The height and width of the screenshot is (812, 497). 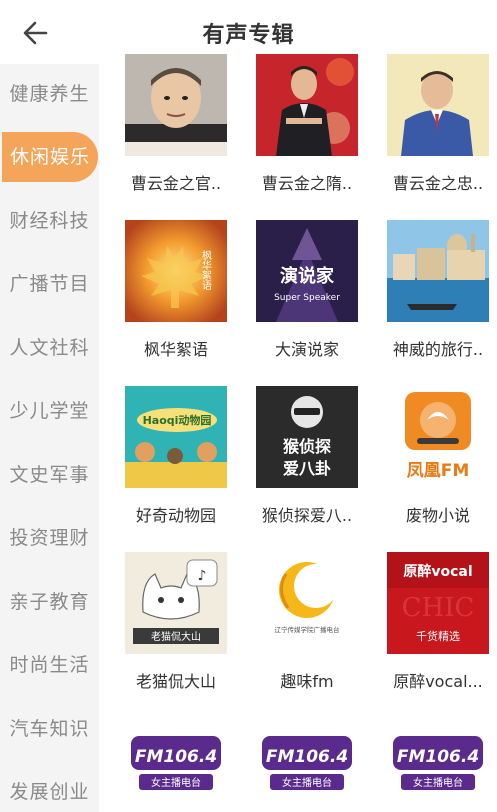 What do you see at coordinates (49, 538) in the screenshot?
I see `sidebar-item-investment: 投资理财` at bounding box center [49, 538].